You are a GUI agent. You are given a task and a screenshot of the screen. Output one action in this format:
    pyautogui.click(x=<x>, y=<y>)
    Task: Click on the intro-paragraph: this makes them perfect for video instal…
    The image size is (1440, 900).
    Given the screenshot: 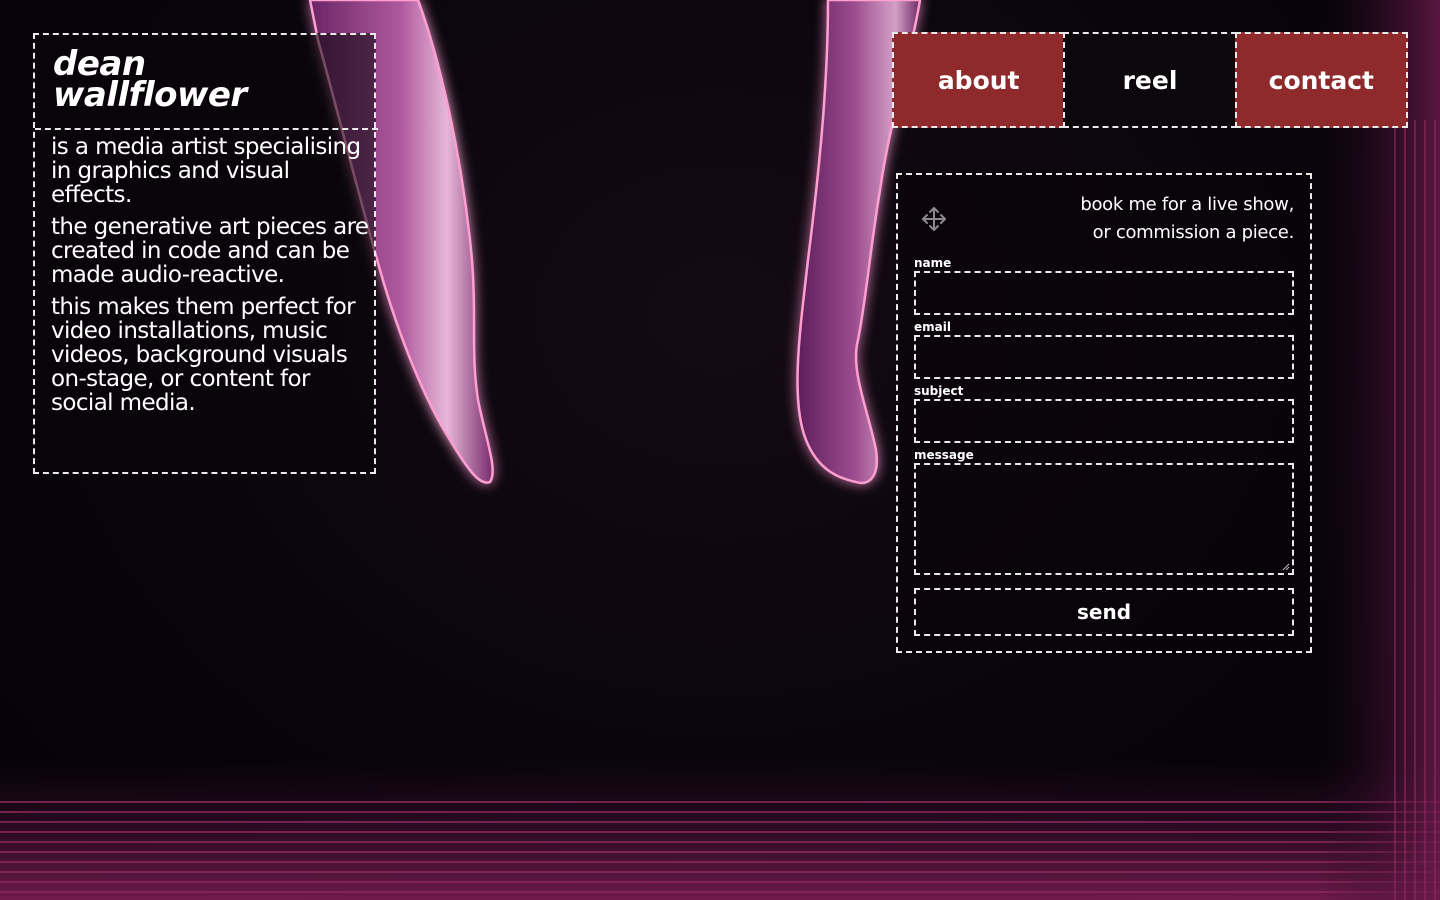 What is the action you would take?
    pyautogui.click(x=203, y=355)
    